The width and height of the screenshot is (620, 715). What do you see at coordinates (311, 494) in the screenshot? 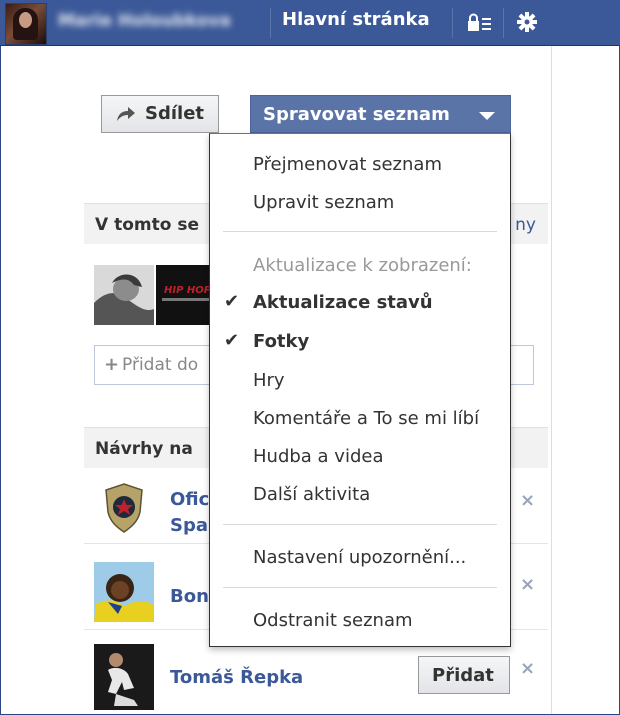
I see `menu-item-other-activity: Další aktivita` at bounding box center [311, 494].